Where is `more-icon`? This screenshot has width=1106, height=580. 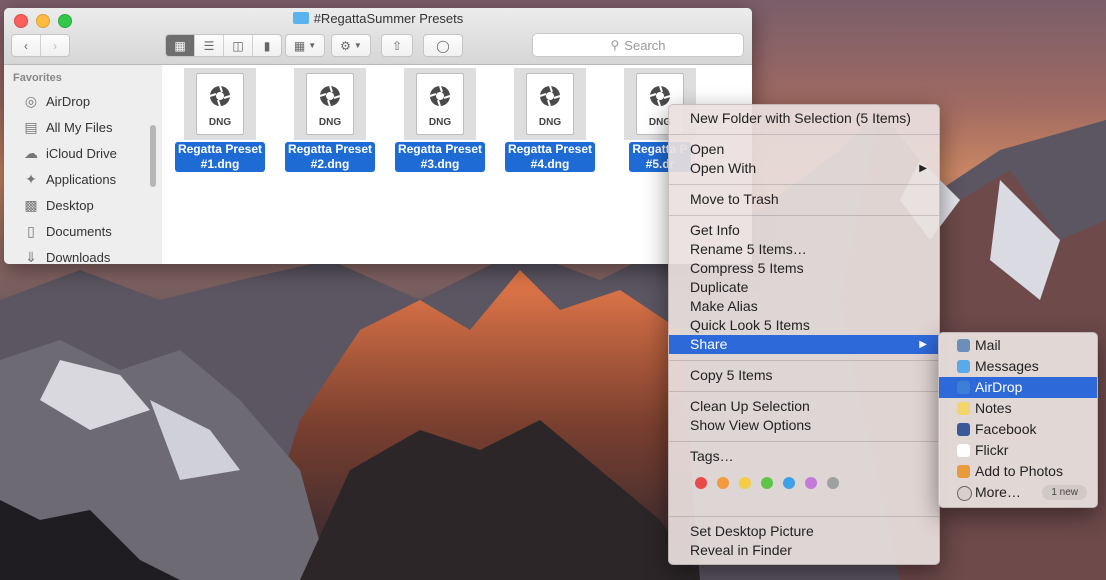 more-icon is located at coordinates (964, 493).